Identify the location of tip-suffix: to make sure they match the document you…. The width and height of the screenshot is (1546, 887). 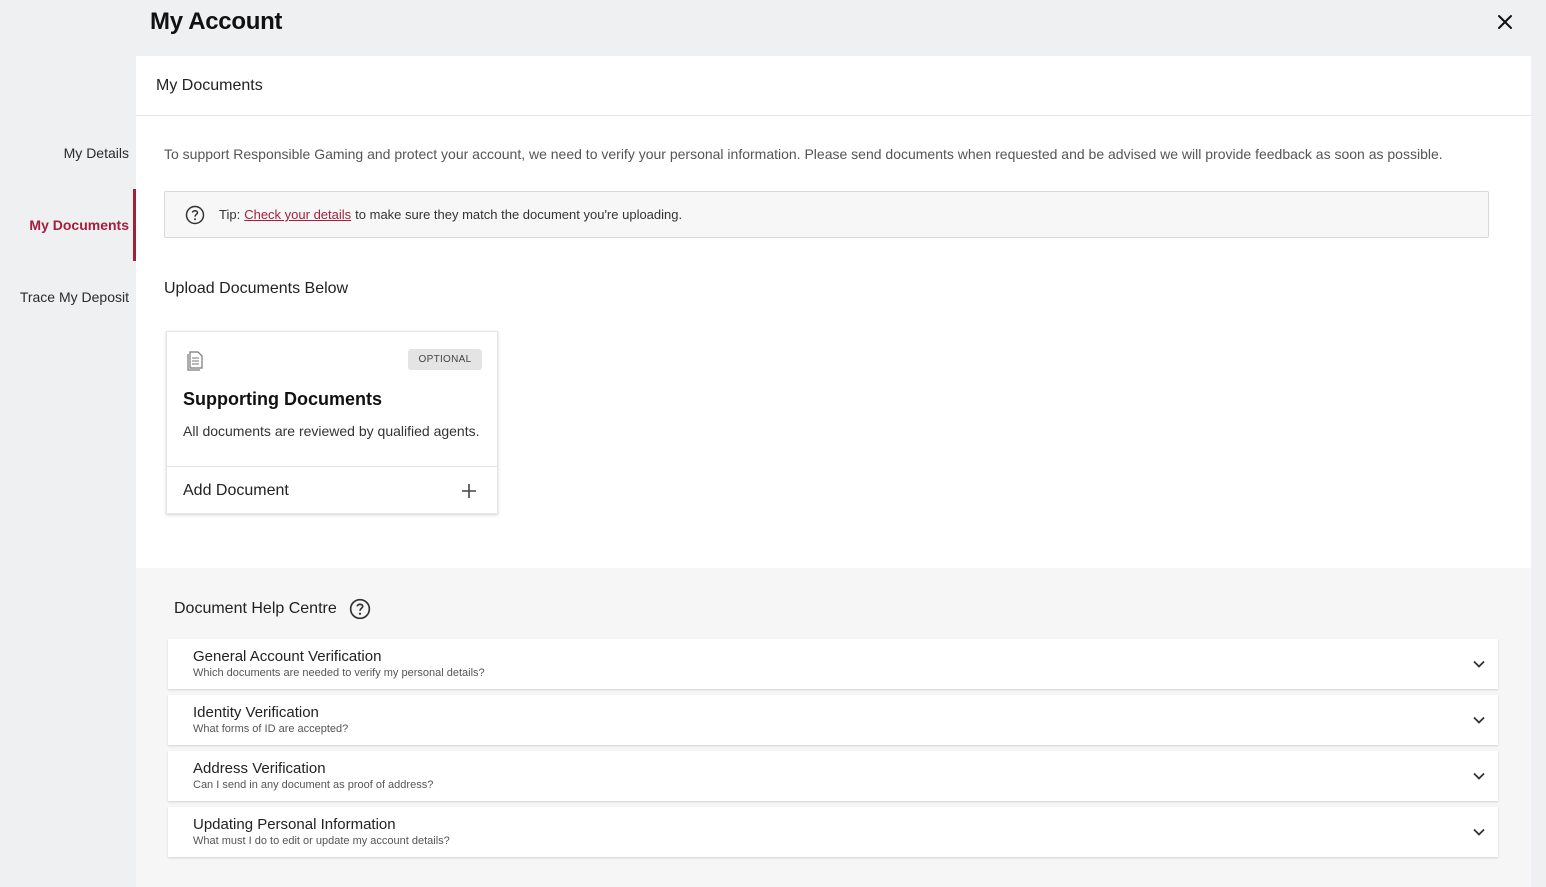
(519, 214).